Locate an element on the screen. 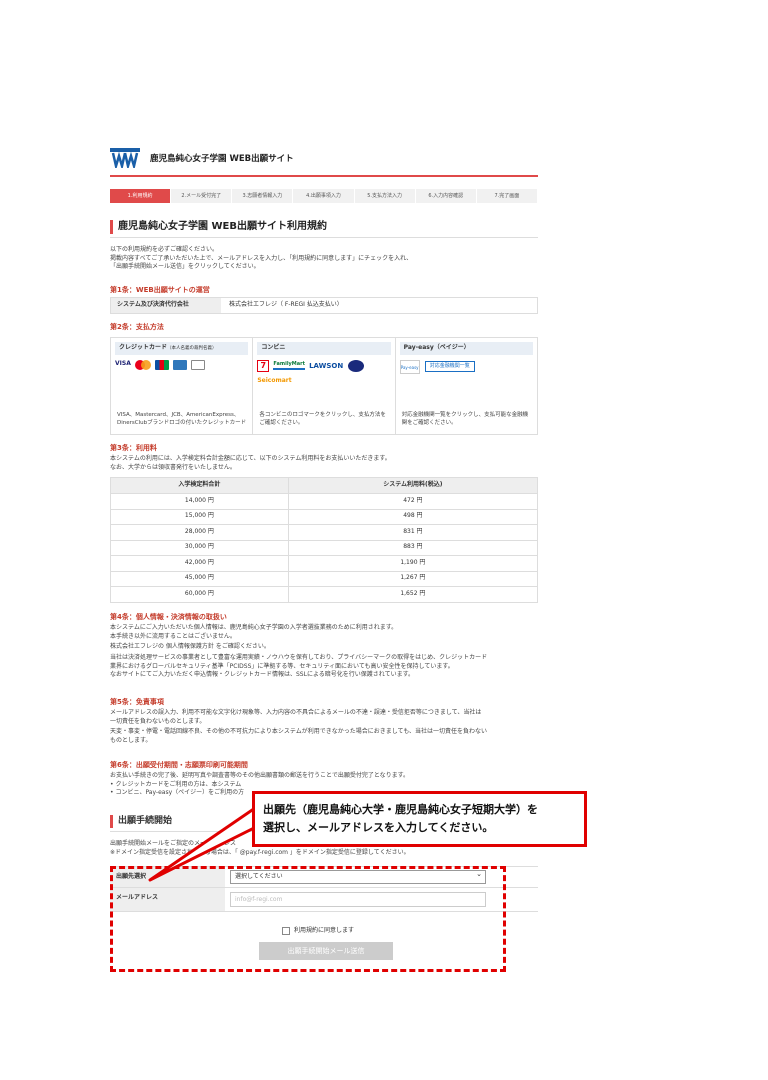 Image resolution: width=768 pixels, height=1080 pixels. article-5-line: 一切責任を負わないものとします。 is located at coordinates (158, 721).